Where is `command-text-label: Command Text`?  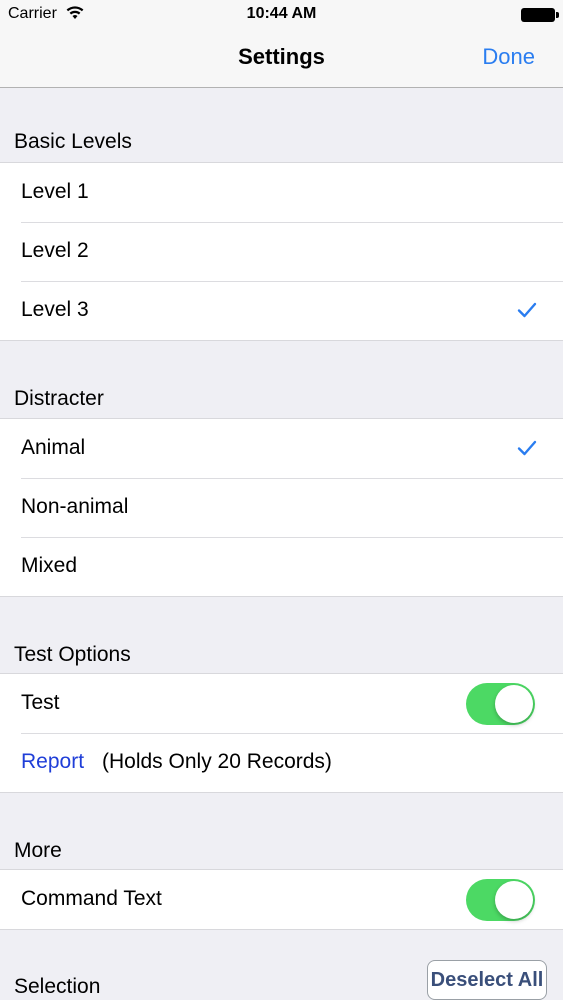 command-text-label: Command Text is located at coordinates (91, 898).